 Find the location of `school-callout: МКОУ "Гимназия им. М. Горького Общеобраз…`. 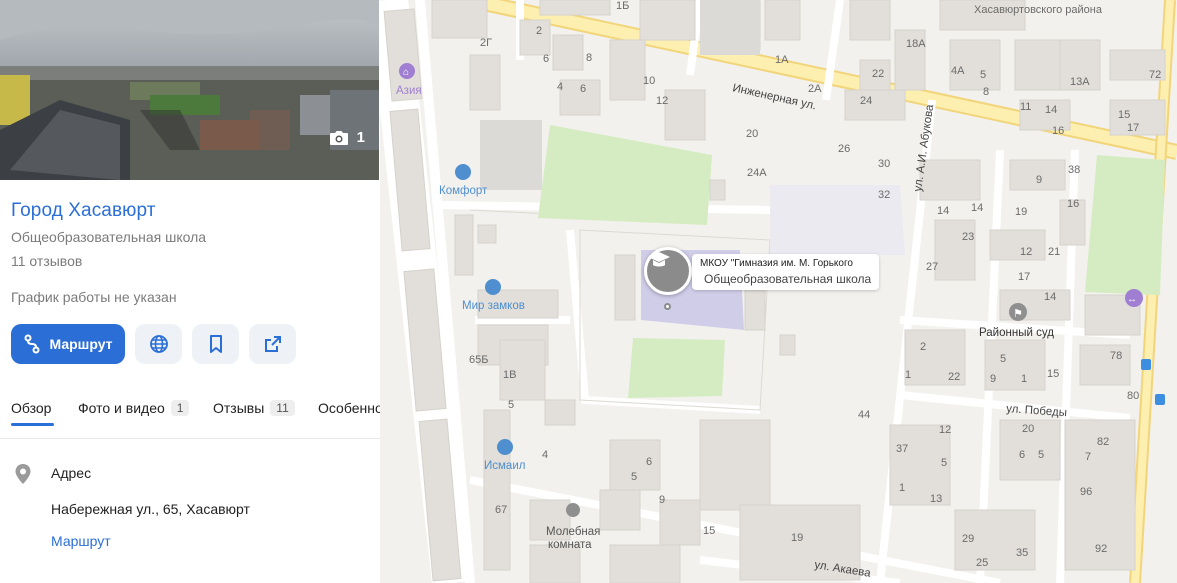

school-callout: МКОУ "Гимназия им. М. Горького Общеобраз… is located at coordinates (786, 272).